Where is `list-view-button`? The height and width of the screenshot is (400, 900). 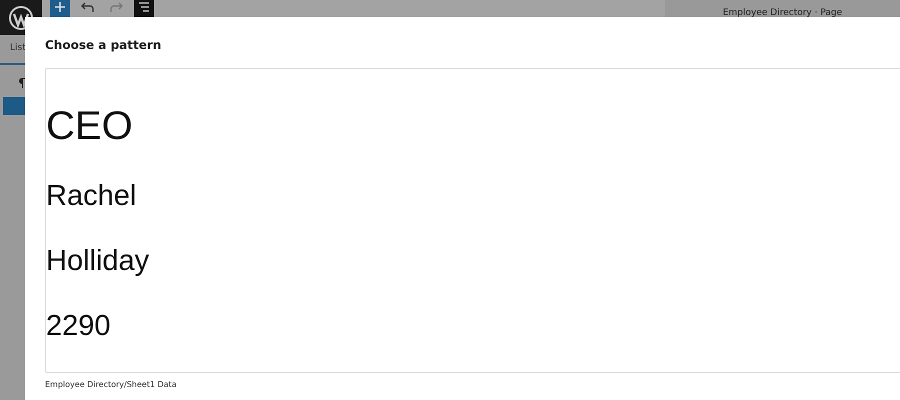
list-view-button is located at coordinates (144, 8).